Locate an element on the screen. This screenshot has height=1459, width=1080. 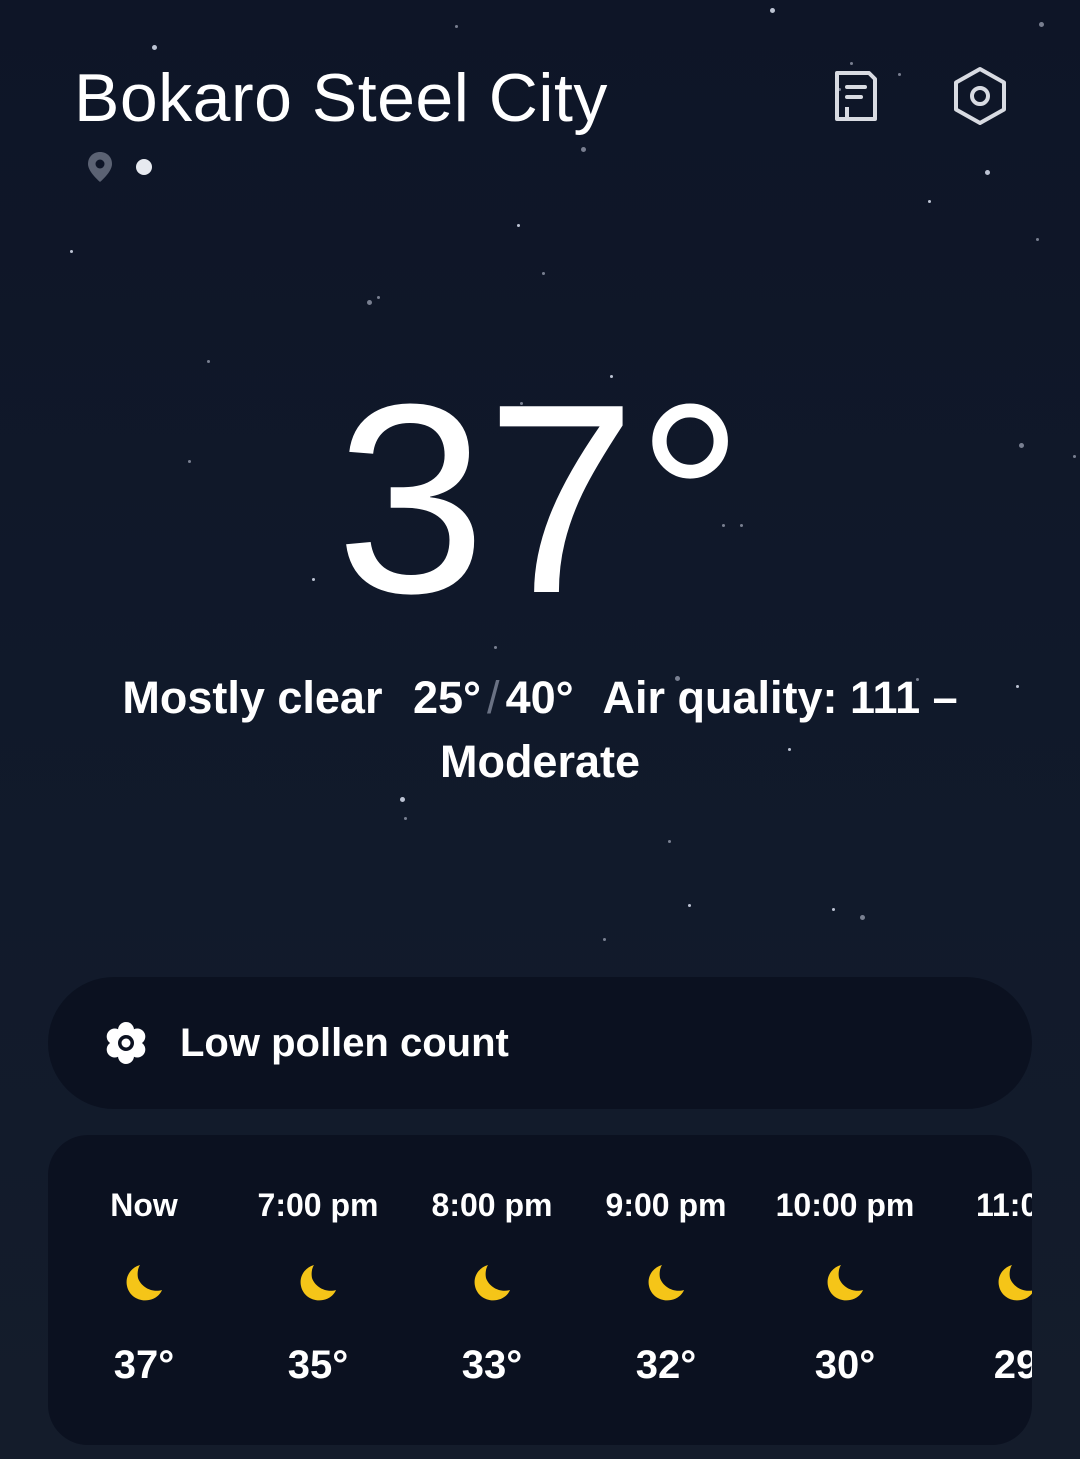
notes-button is located at coordinates (856, 96).